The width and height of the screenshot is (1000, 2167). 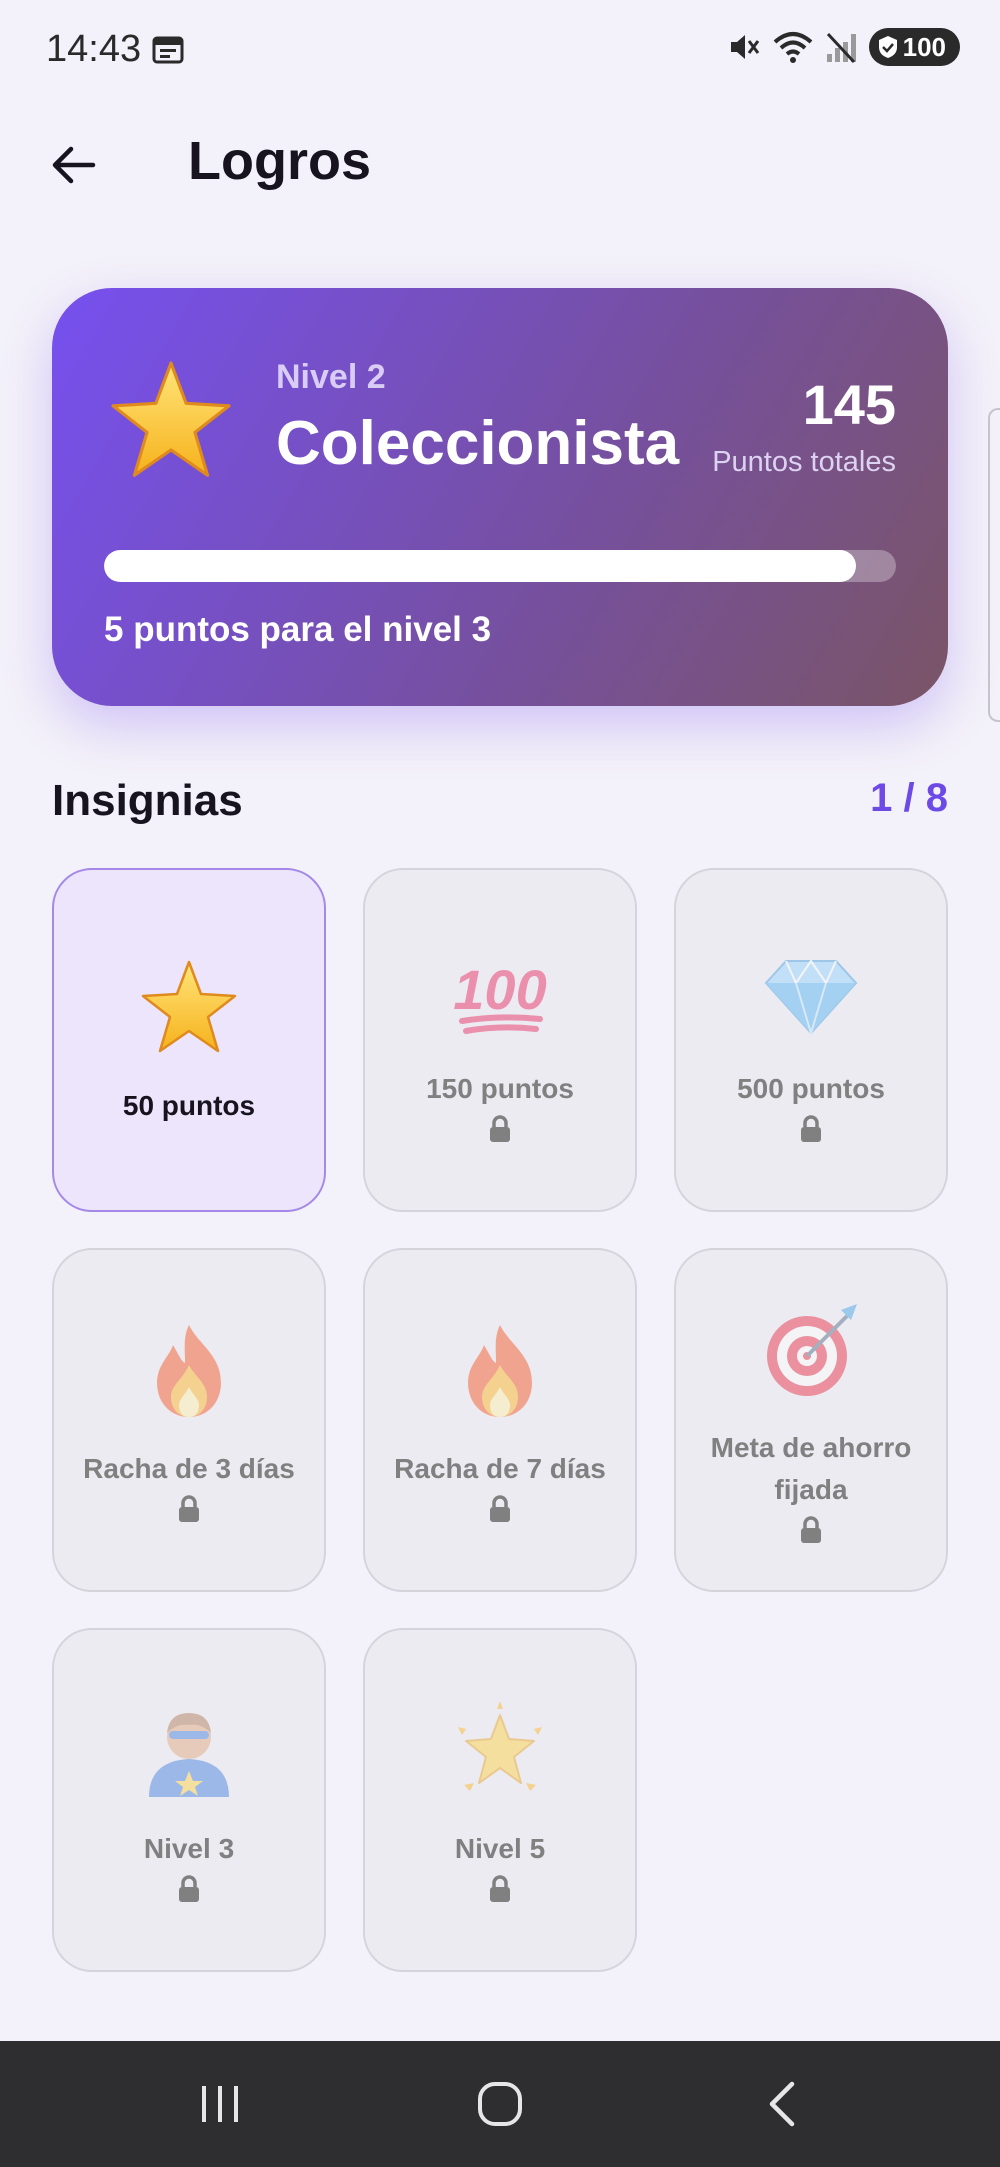 What do you see at coordinates (804, 462) in the screenshot?
I see `total-points-label: Puntos totales` at bounding box center [804, 462].